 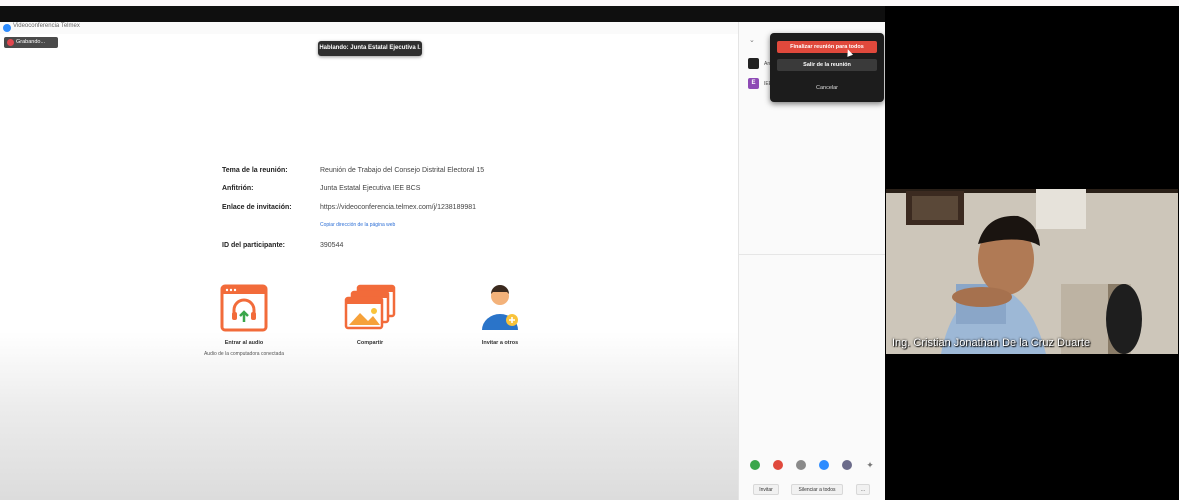 I want to click on recording-icon, so click(x=10, y=42).